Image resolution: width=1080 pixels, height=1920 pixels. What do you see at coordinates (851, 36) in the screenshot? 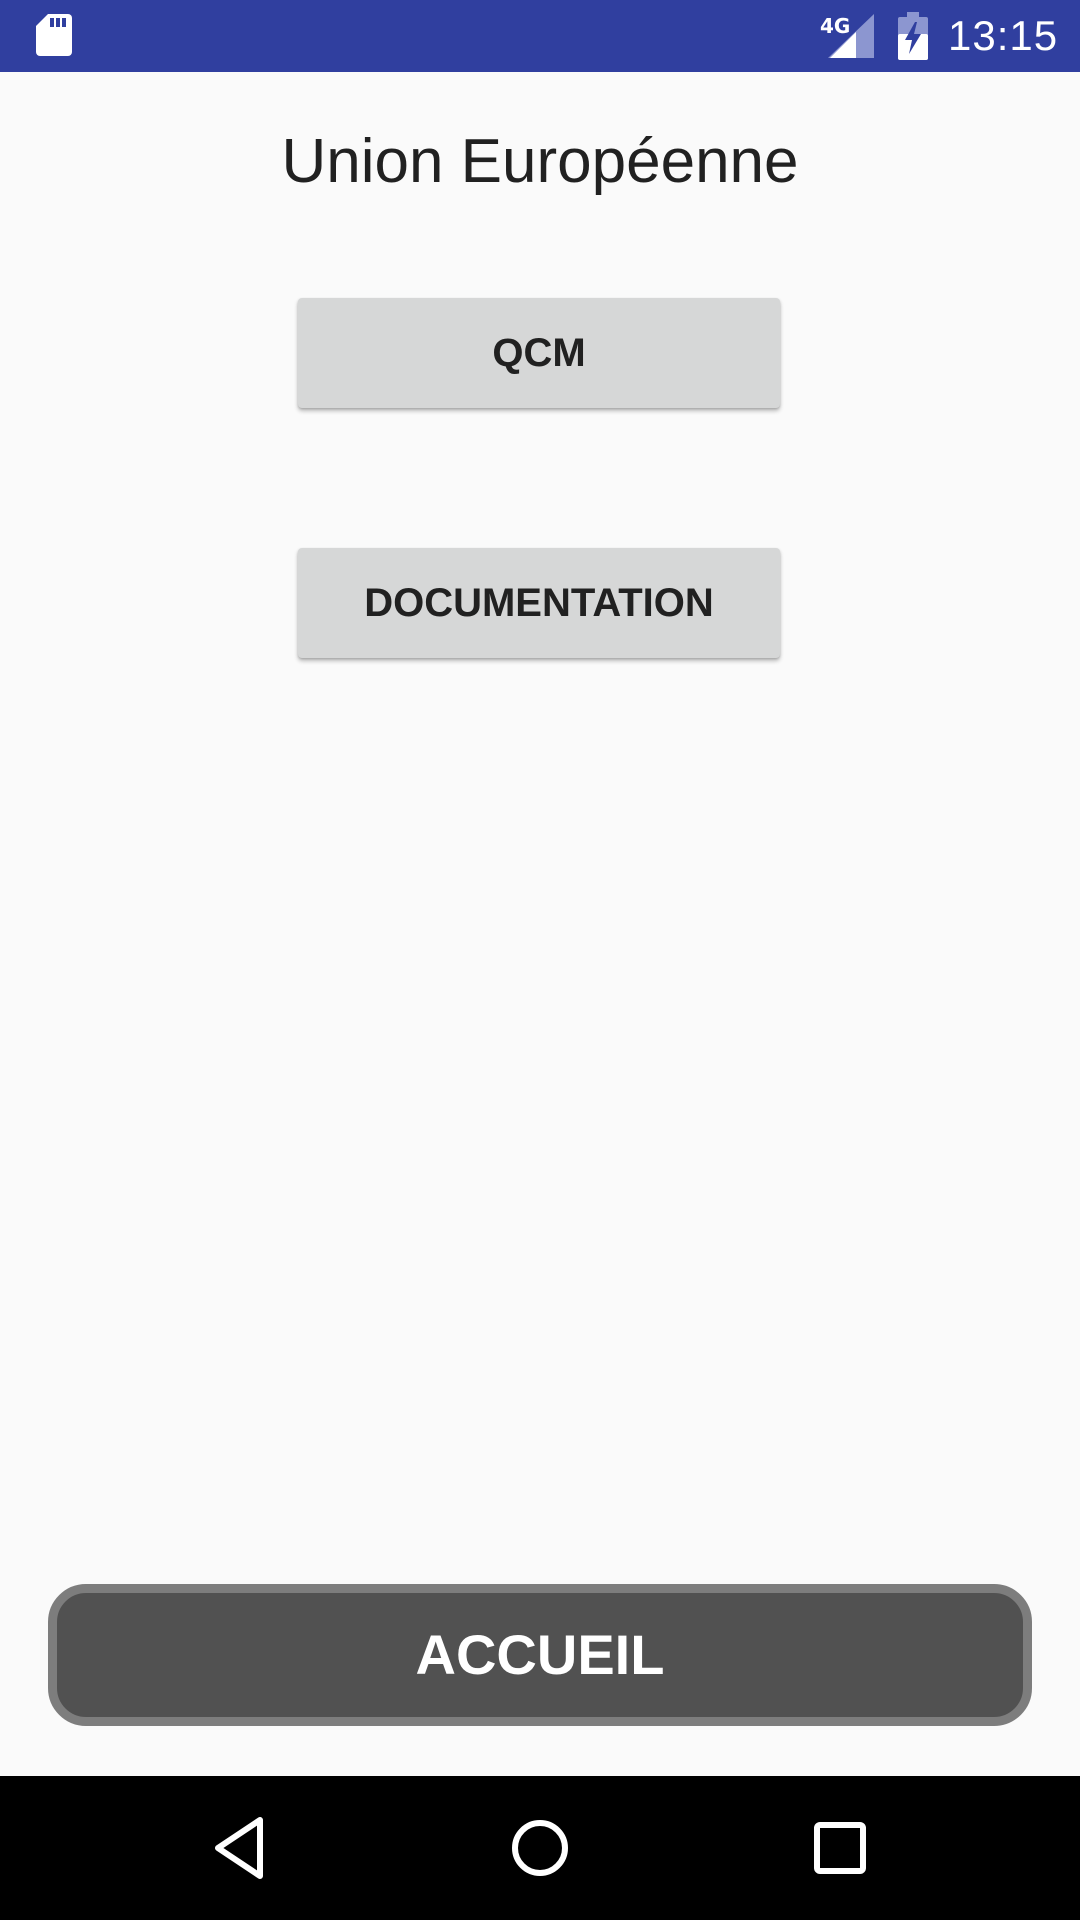
I see `cell-signal-icon` at bounding box center [851, 36].